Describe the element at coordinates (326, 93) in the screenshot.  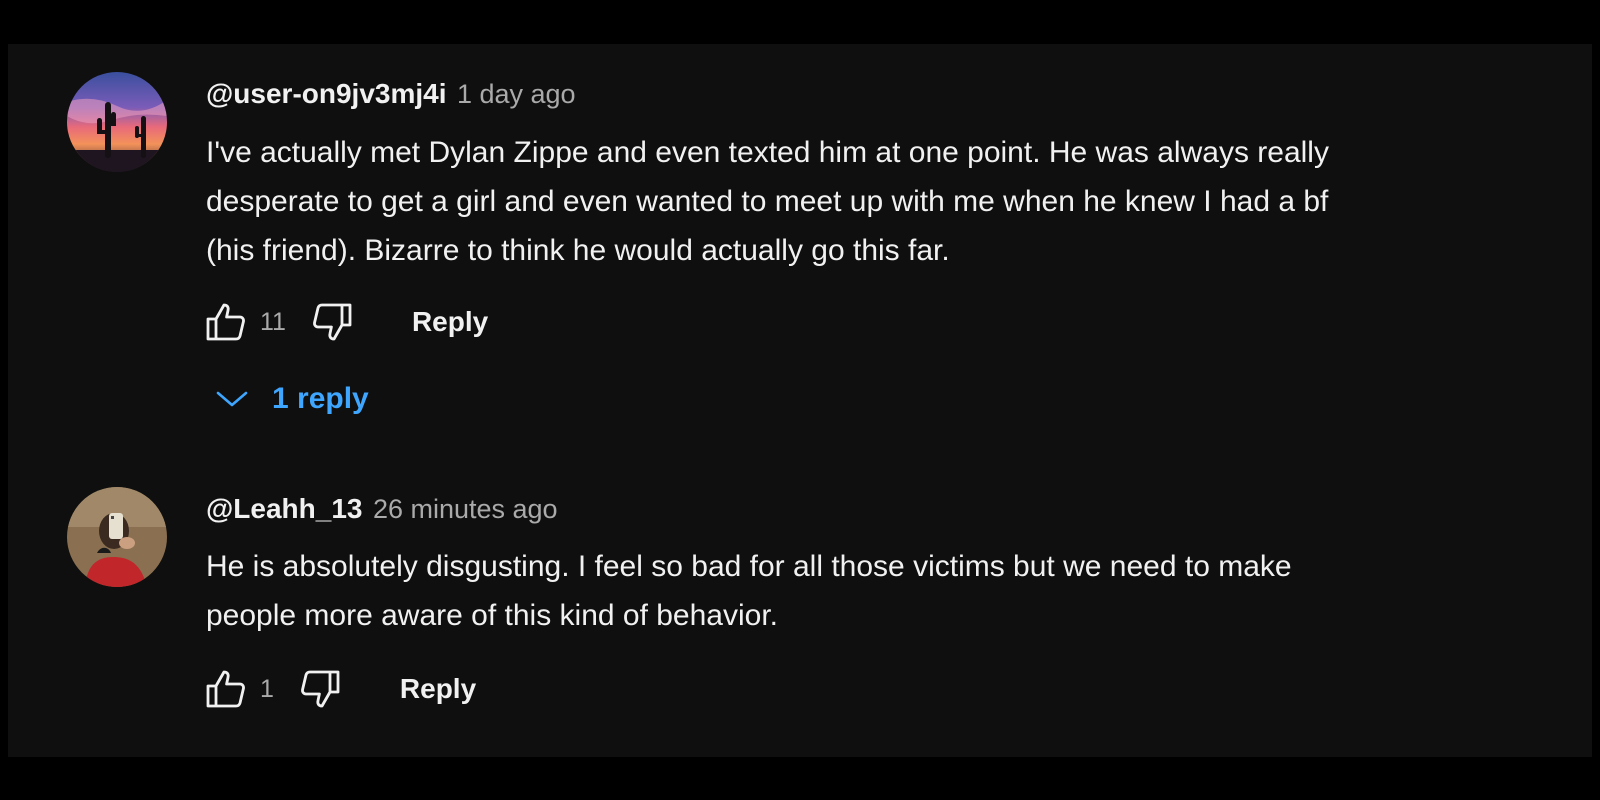
I see `comment-author: @user-on9jv3mj4i` at that location.